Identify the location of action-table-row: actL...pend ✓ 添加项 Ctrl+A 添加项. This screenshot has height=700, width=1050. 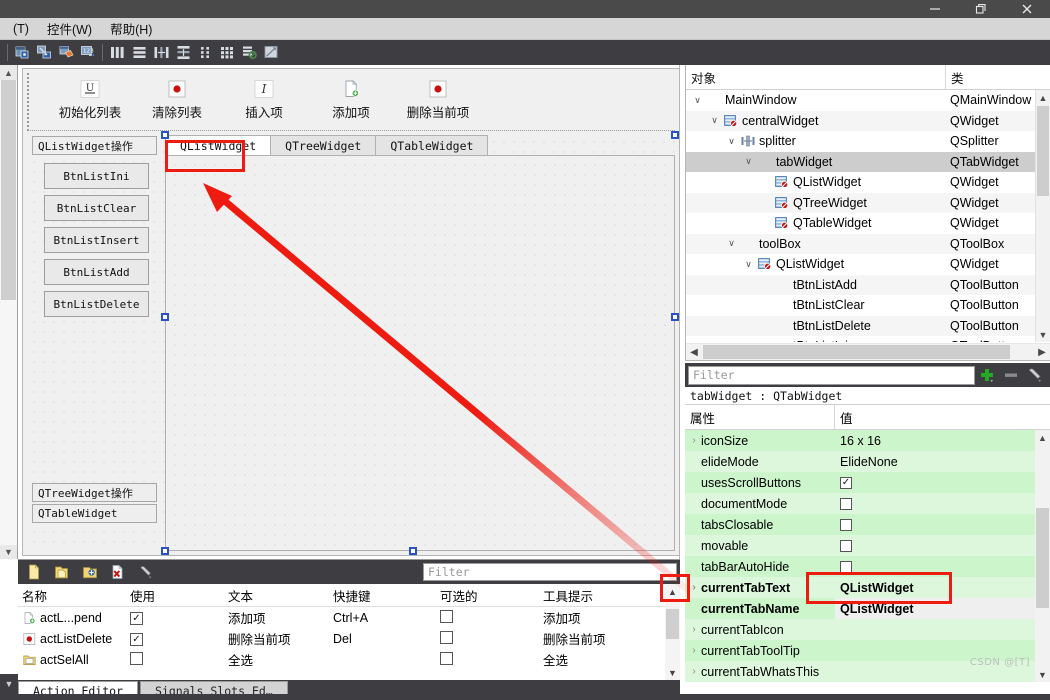
(349, 617).